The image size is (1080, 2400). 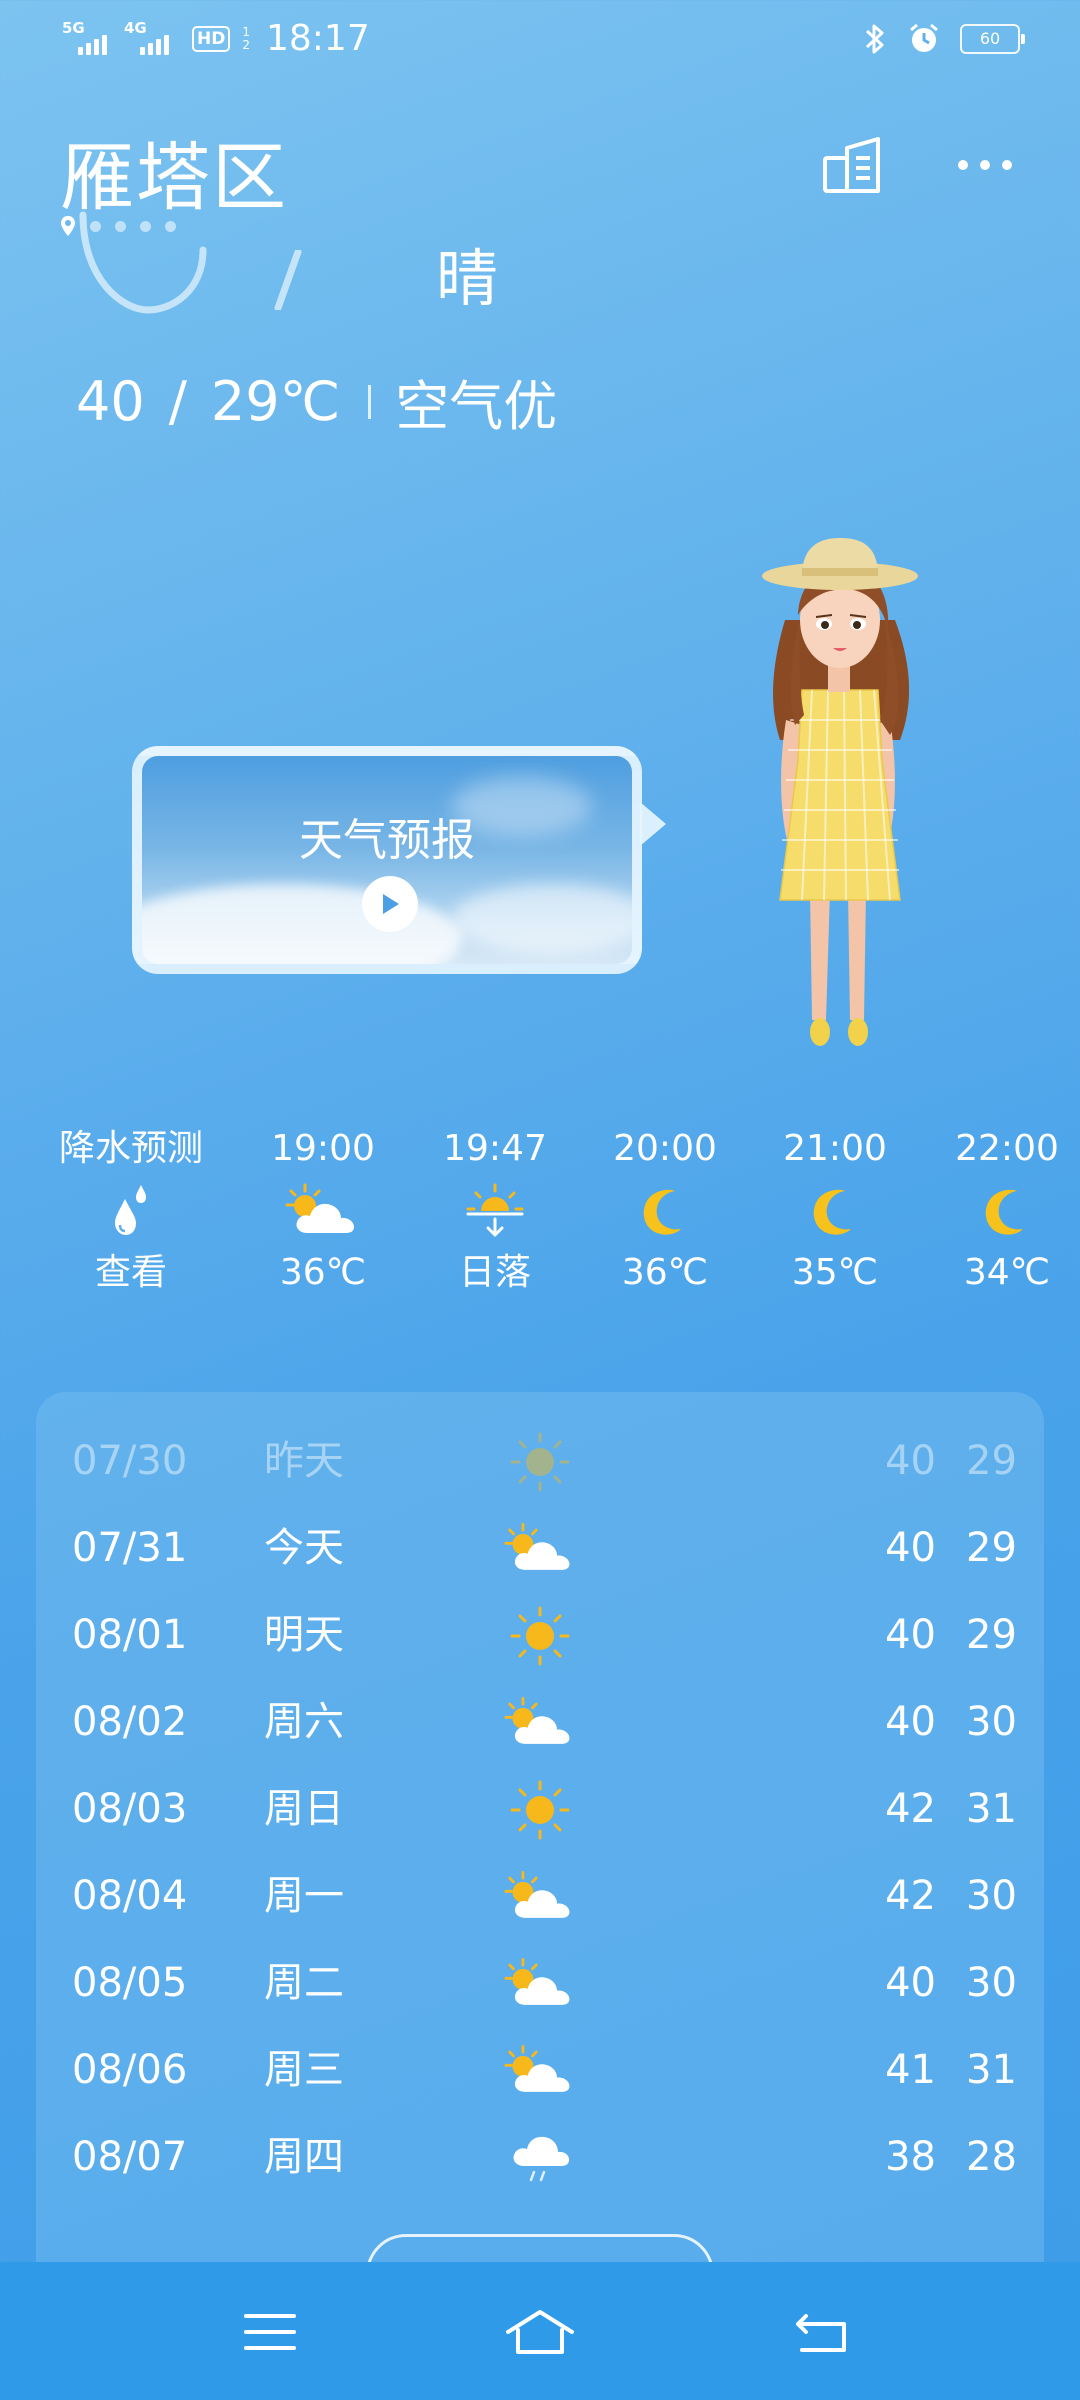 I want to click on menu-icon, so click(x=270, y=2332).